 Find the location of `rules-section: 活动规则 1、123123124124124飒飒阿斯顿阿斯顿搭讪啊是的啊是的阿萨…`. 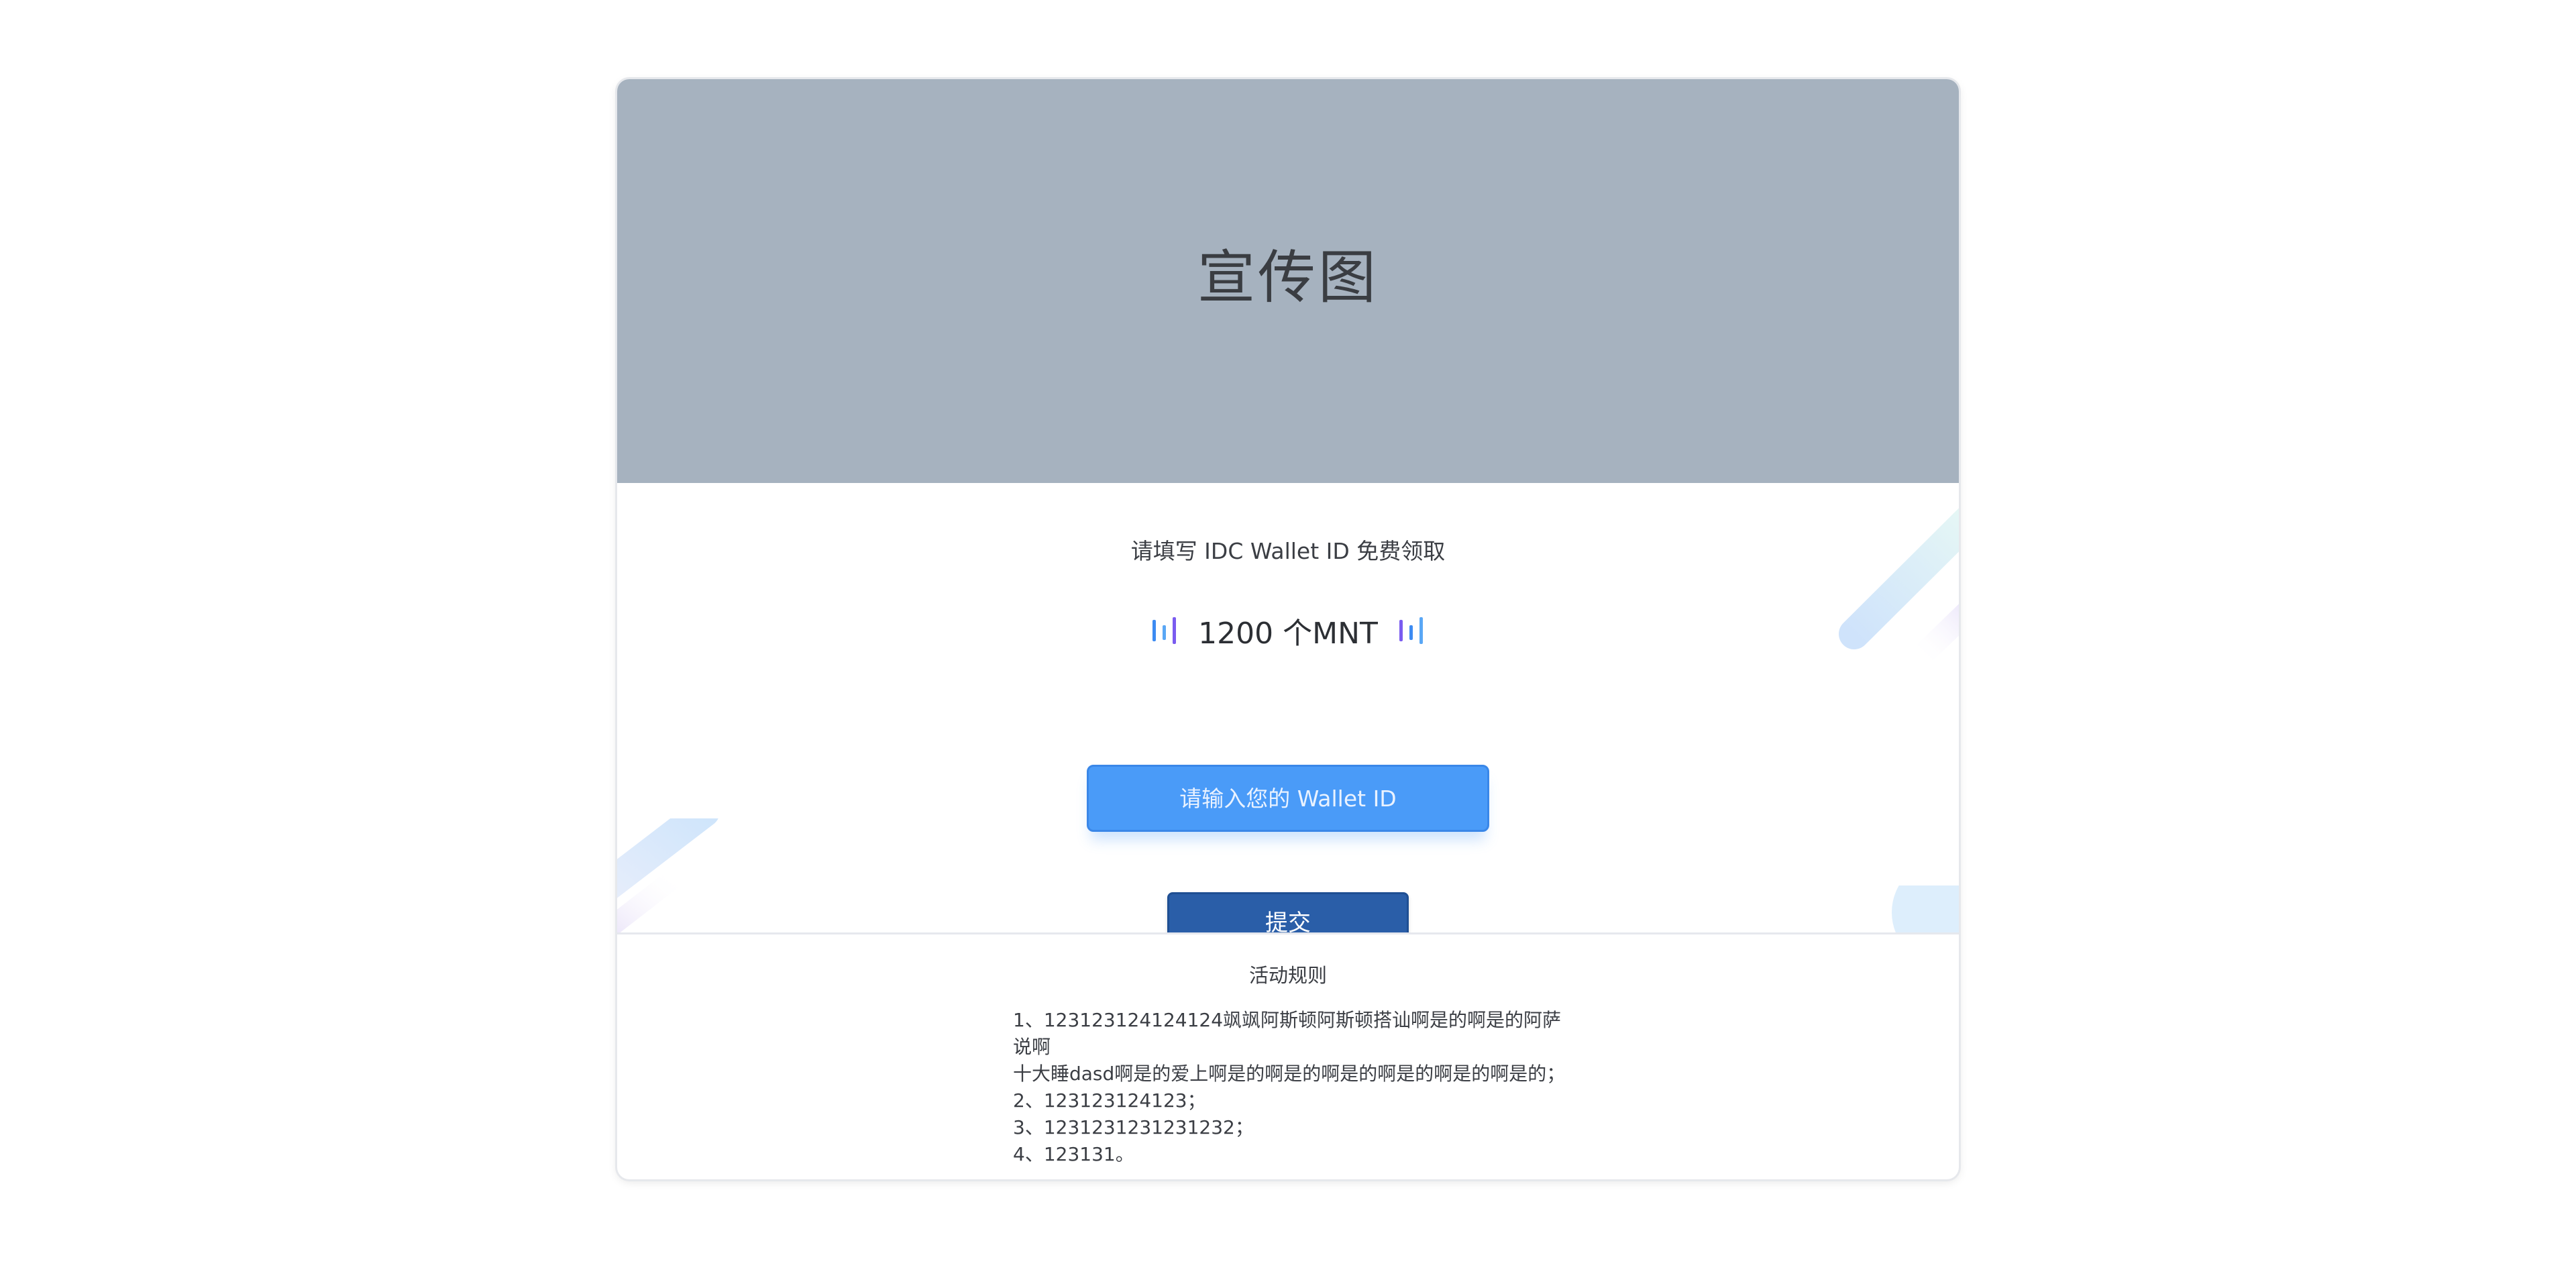

rules-section: 活动规则 1、123123124124124飒飒阿斯顿阿斯顿搭讪啊是的啊是的阿萨… is located at coordinates (1288, 1056).